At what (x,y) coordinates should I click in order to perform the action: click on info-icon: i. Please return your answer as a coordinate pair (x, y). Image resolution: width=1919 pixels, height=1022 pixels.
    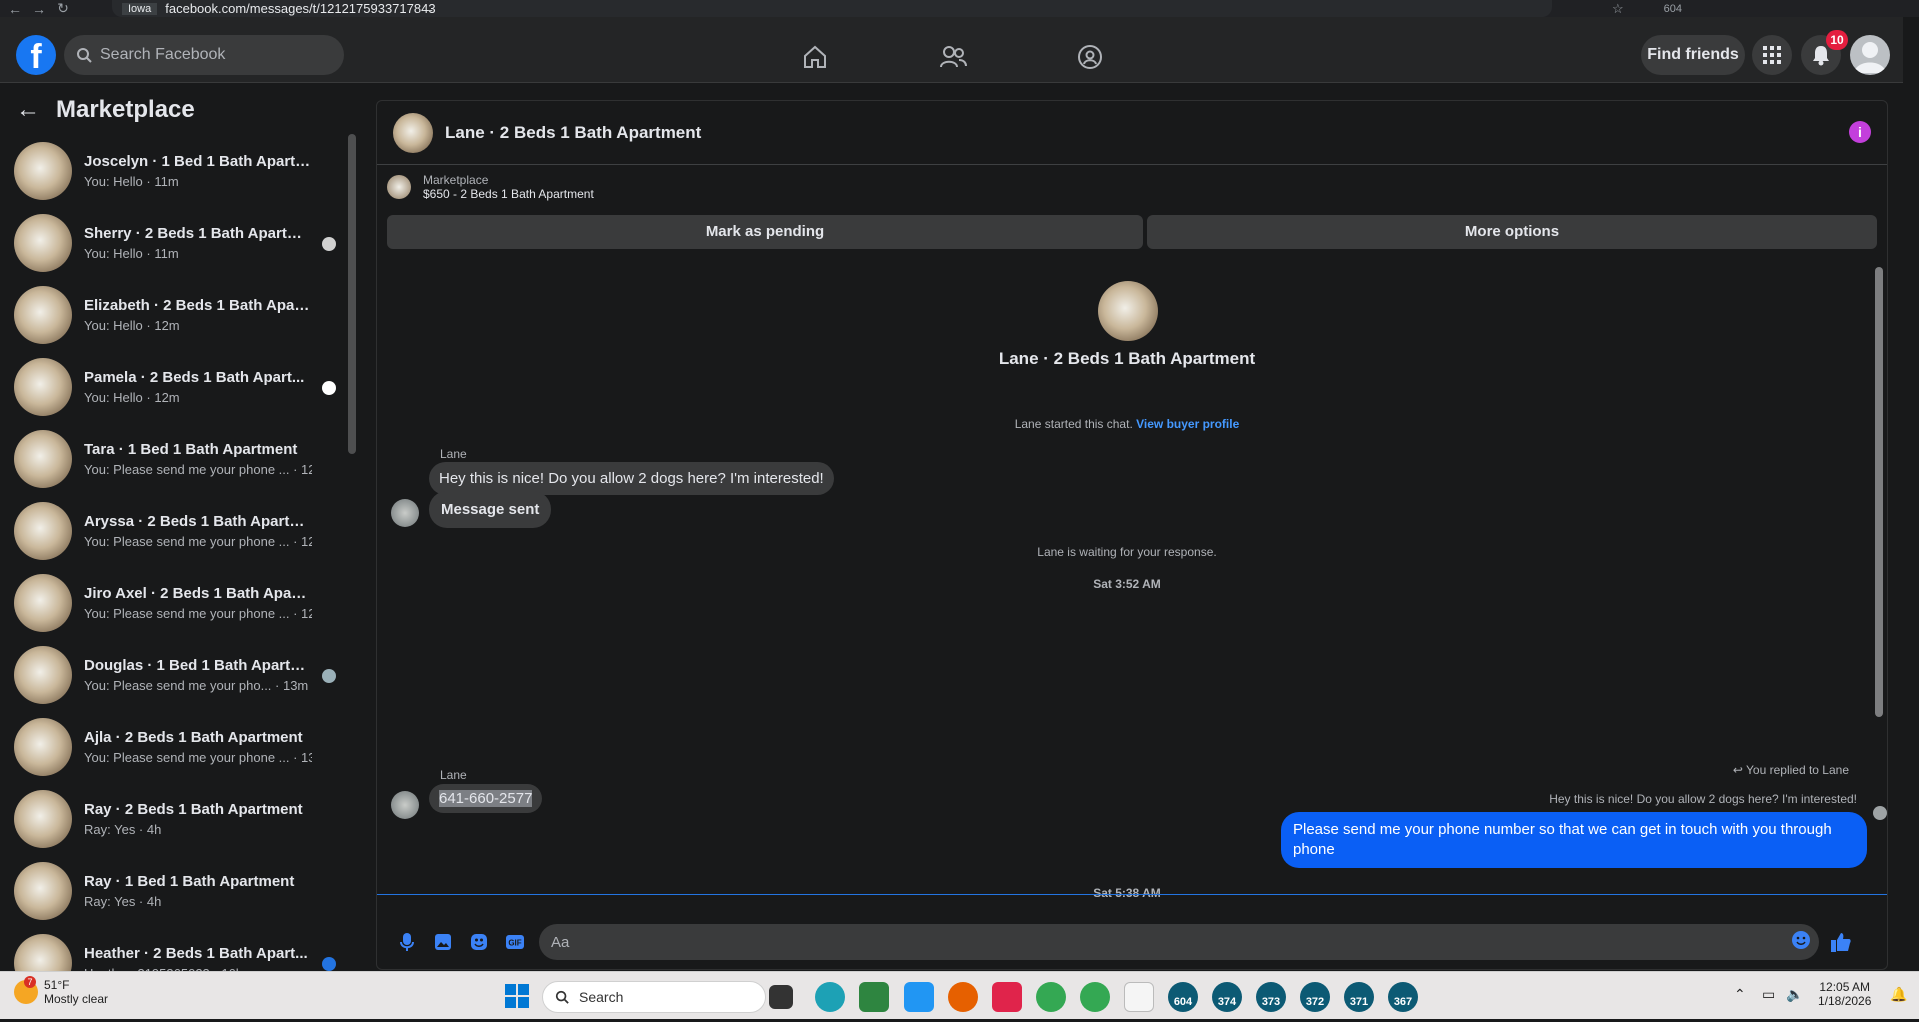
    Looking at the image, I should click on (1860, 132).